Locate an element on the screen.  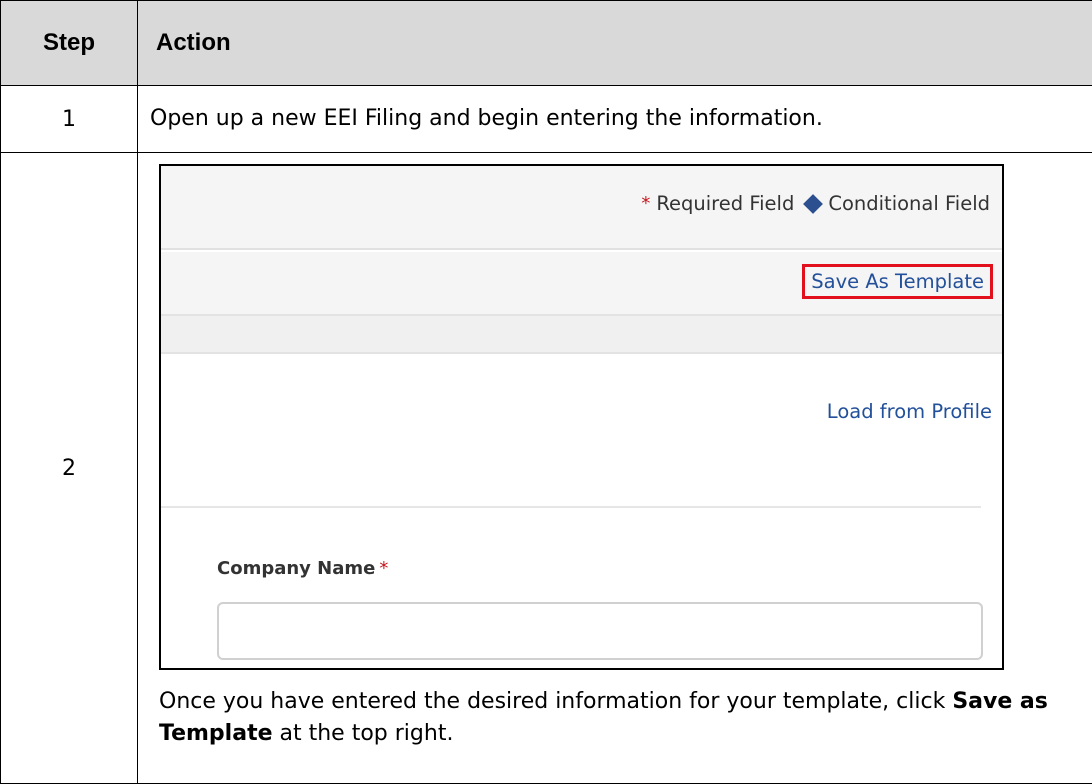
company-name-text: Company Name is located at coordinates (296, 568).